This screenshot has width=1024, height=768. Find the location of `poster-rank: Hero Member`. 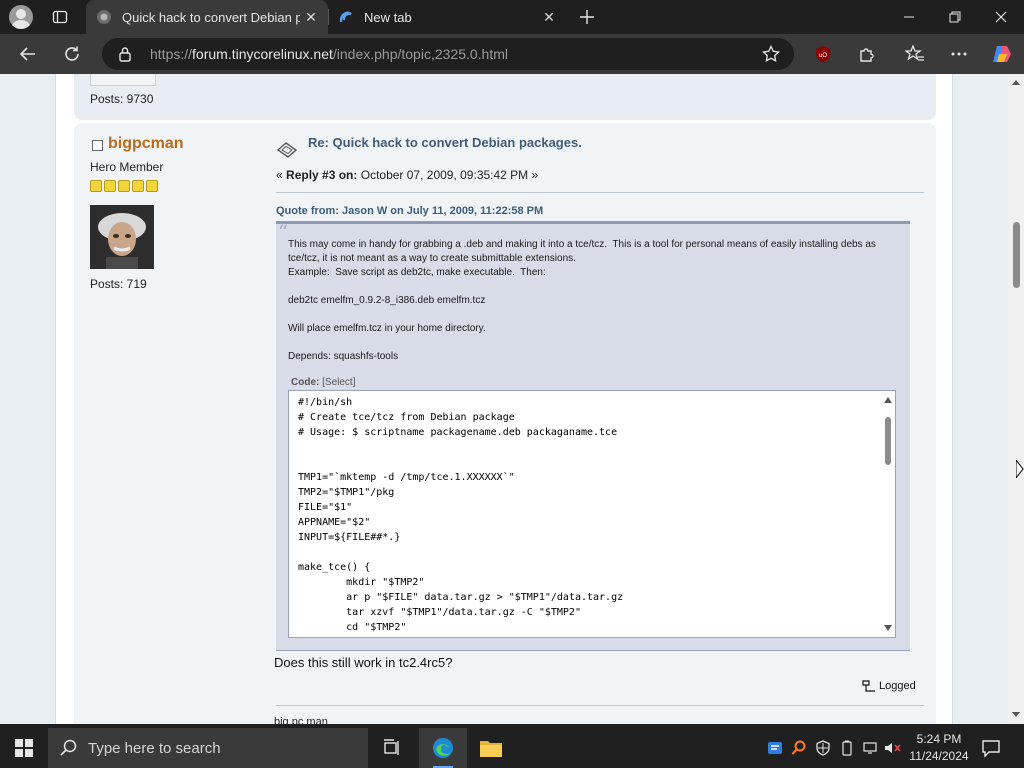

poster-rank: Hero Member is located at coordinates (127, 167).